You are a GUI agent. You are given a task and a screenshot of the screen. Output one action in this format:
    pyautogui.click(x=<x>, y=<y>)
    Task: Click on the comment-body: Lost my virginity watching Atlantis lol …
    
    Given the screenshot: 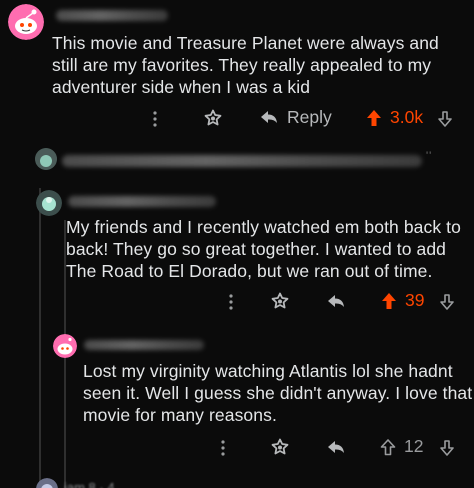 What is the action you would take?
    pyautogui.click(x=278, y=393)
    